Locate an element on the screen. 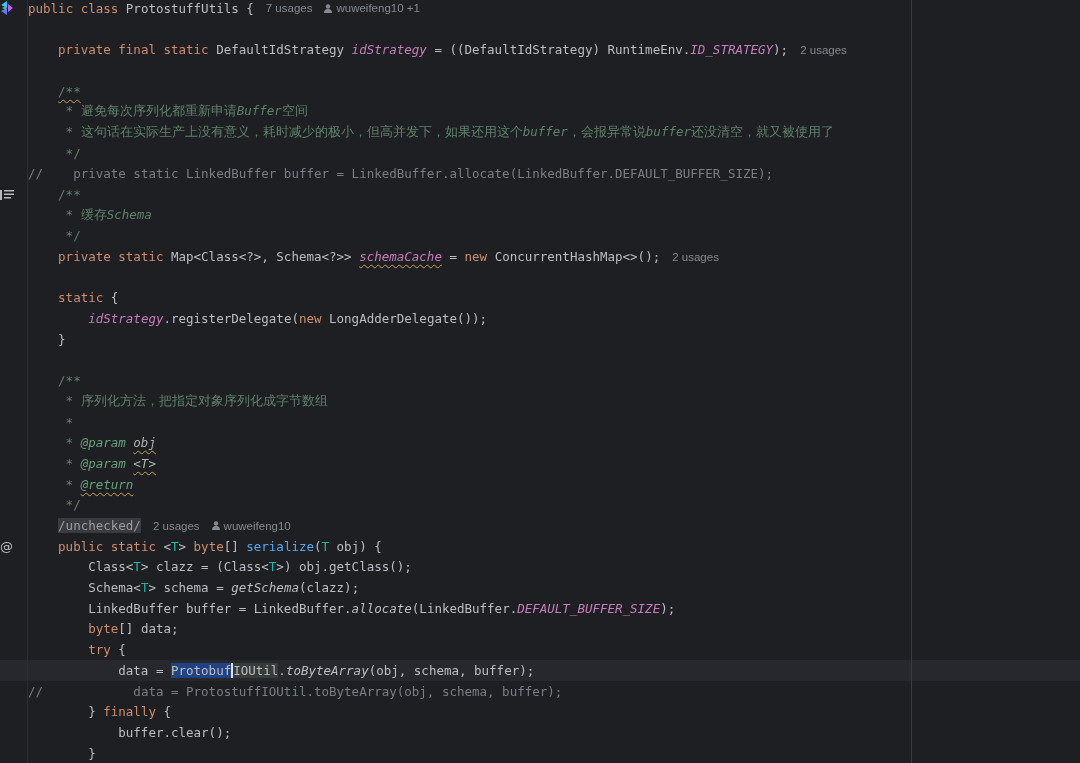 This screenshot has height=763, width=1080. code-line: idStrategy.registerDelegate(new LongAdderDelegate()); is located at coordinates (287, 319).